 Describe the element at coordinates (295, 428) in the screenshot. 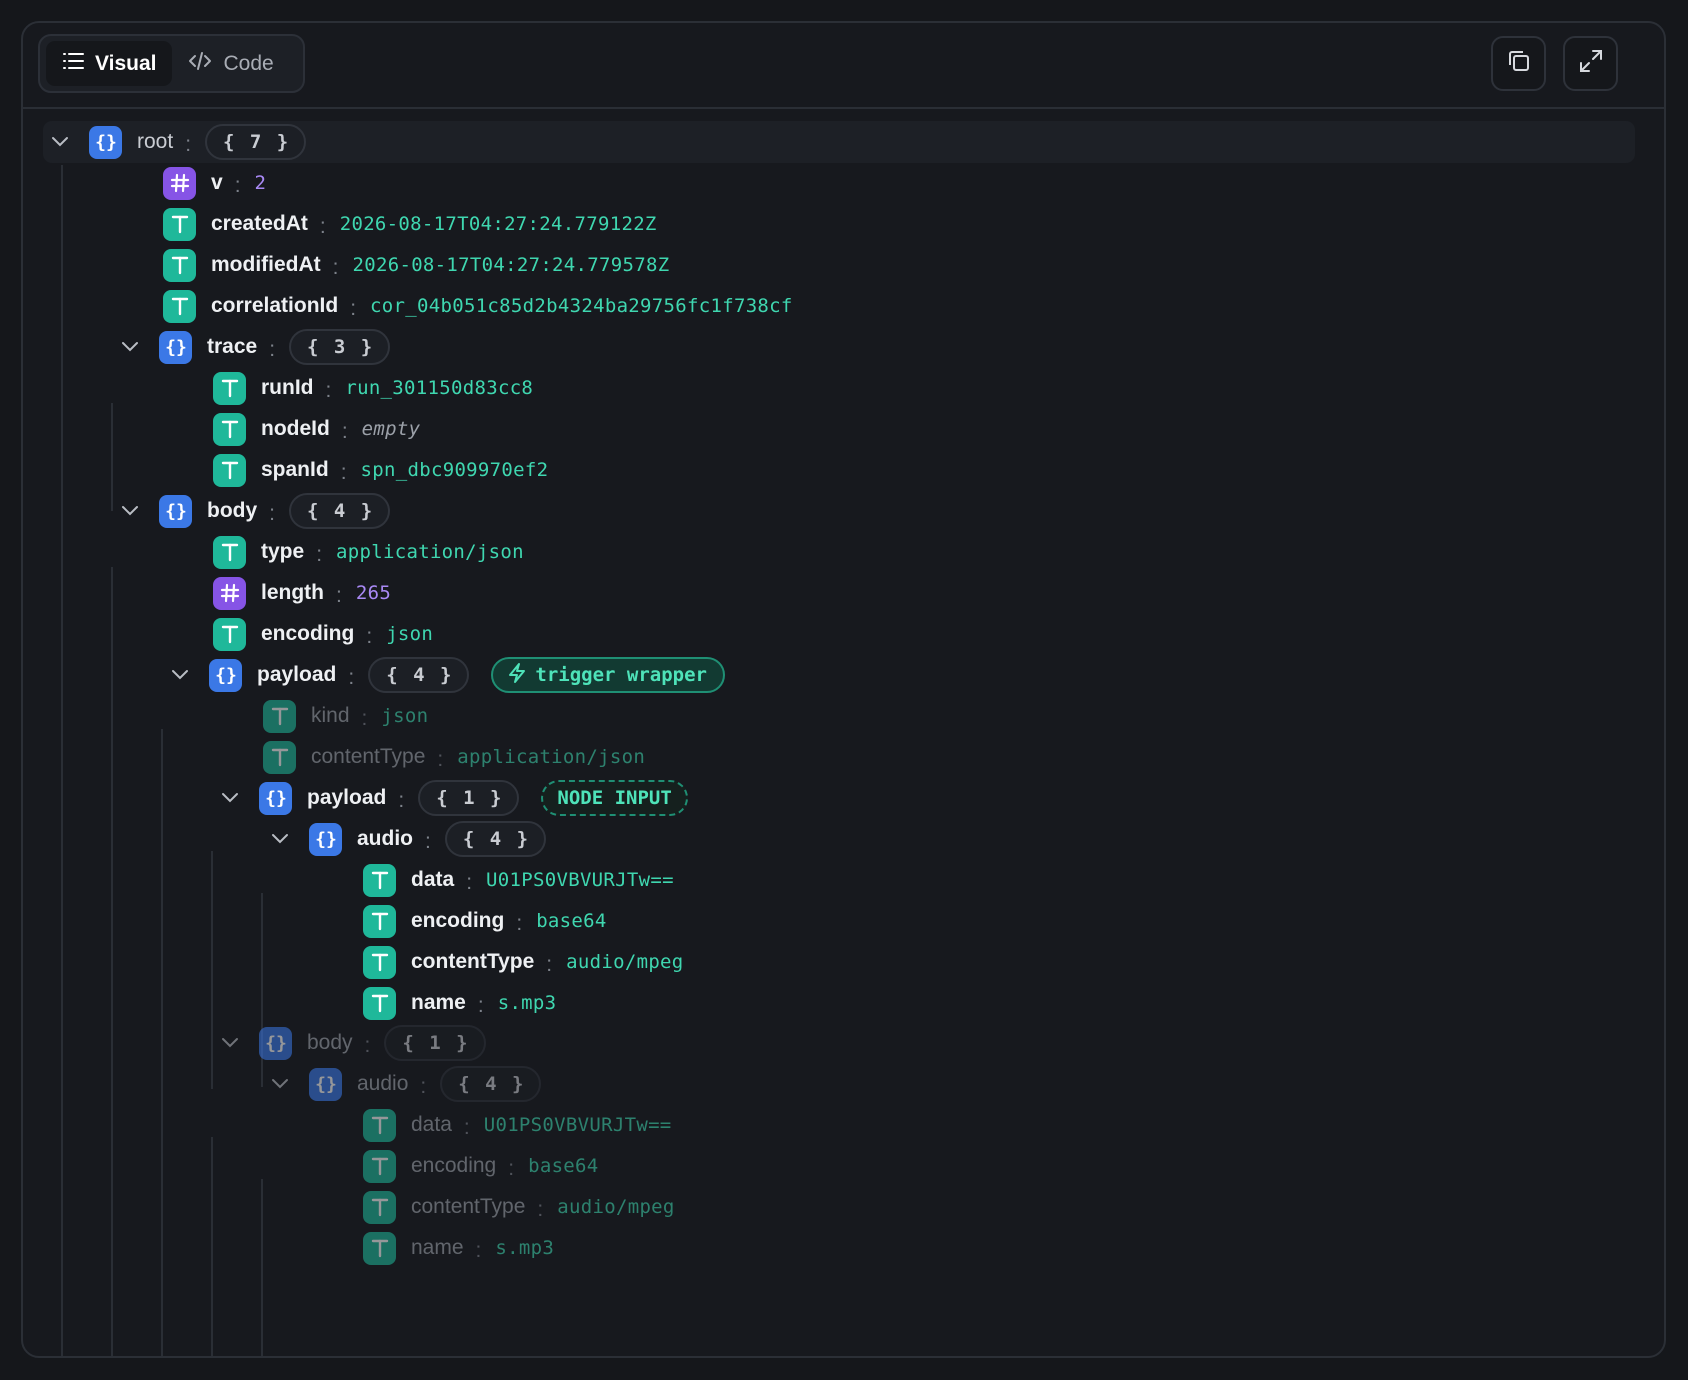

I see `tree-key: nodeId` at that location.